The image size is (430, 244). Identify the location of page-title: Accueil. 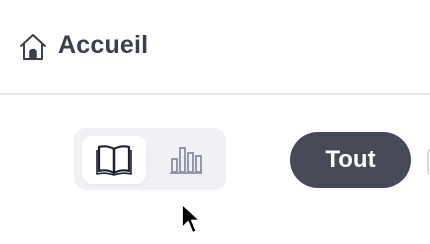
(103, 45).